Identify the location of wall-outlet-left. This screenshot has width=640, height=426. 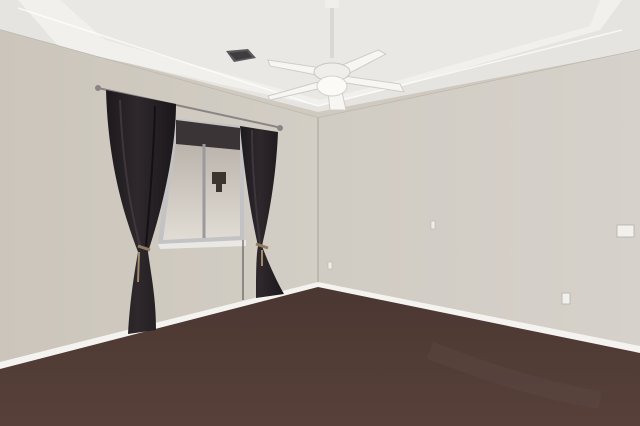
(330, 265).